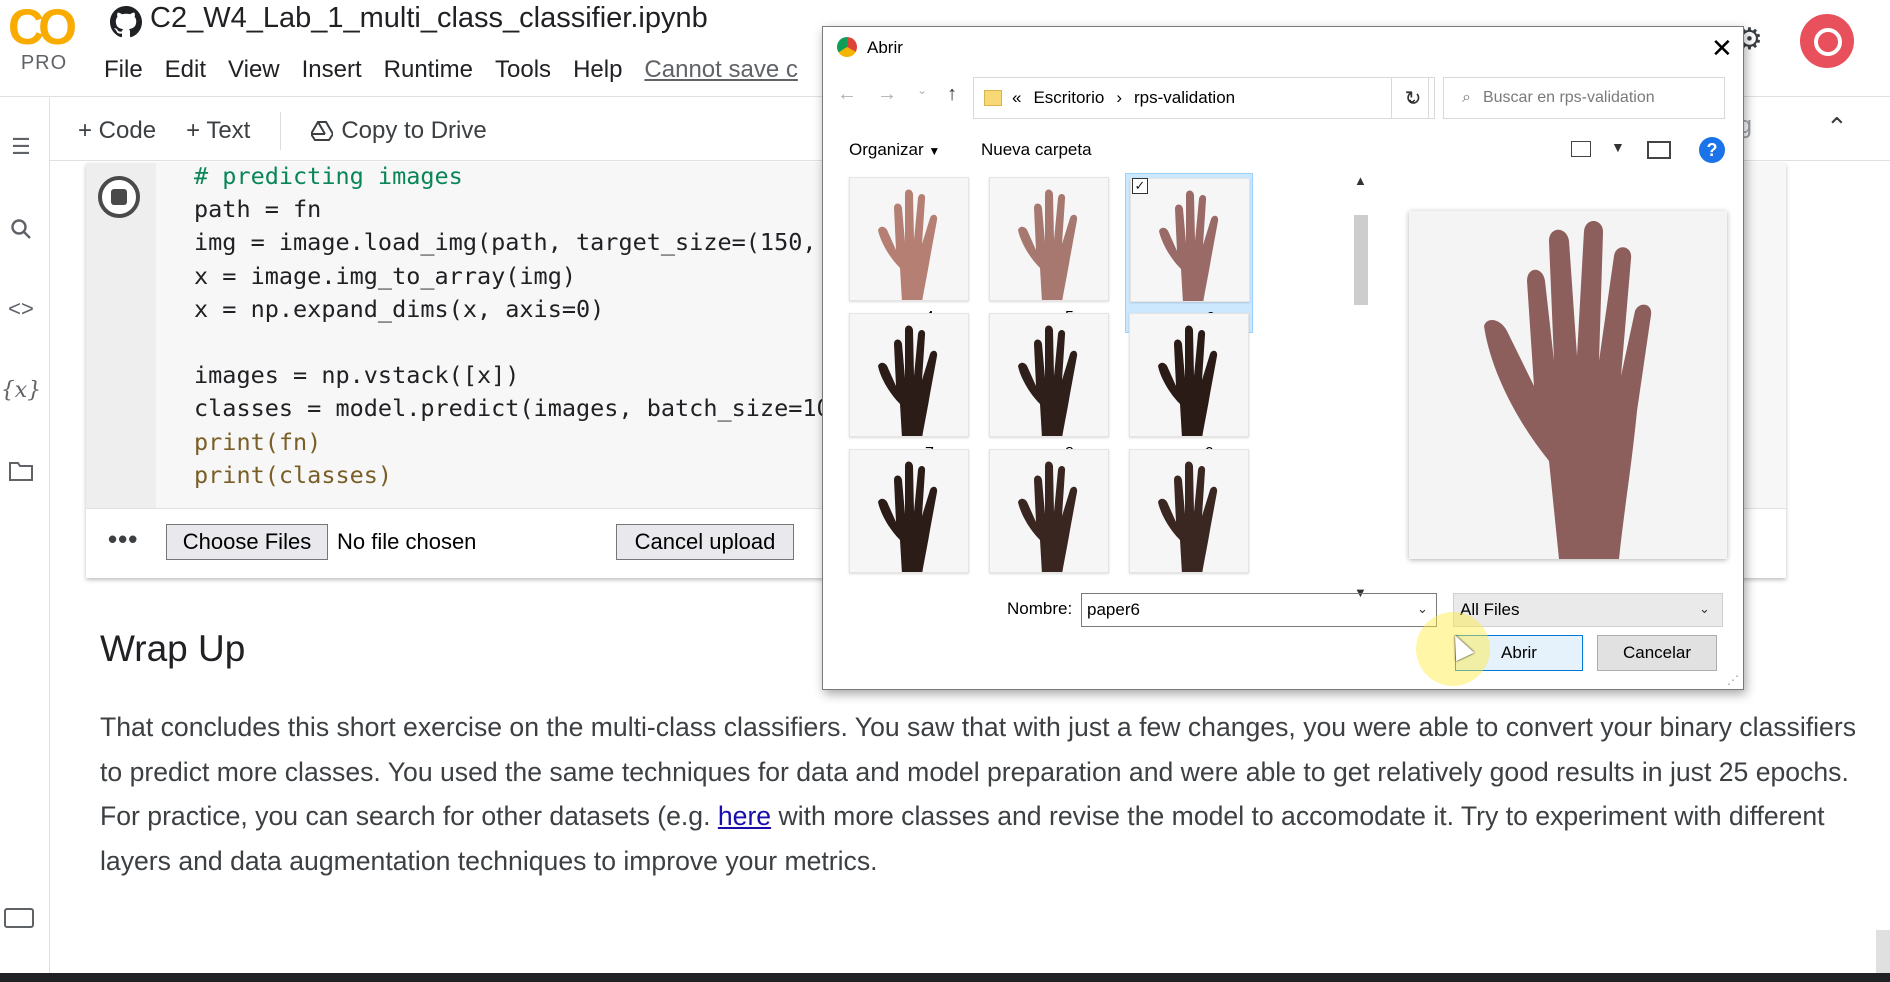 The height and width of the screenshot is (982, 1890). I want to click on dialog-titlebar, so click(1283, 47).